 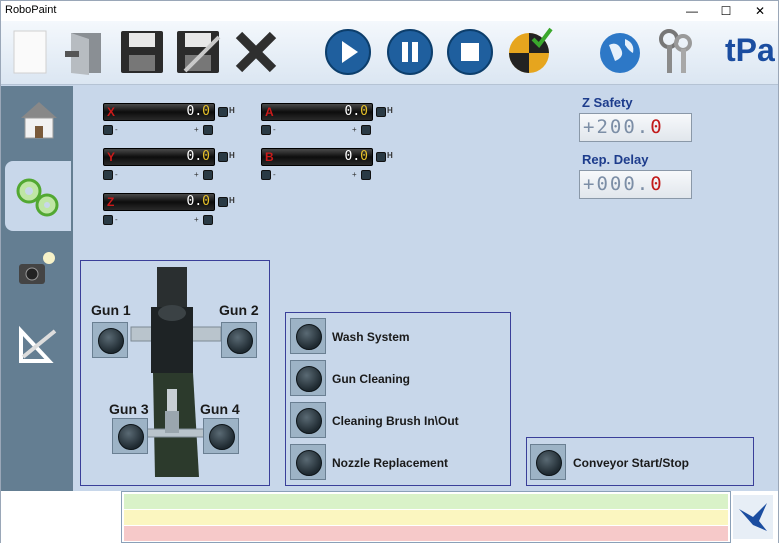 I want to click on axis-z-minus-button, so click(x=108, y=220).